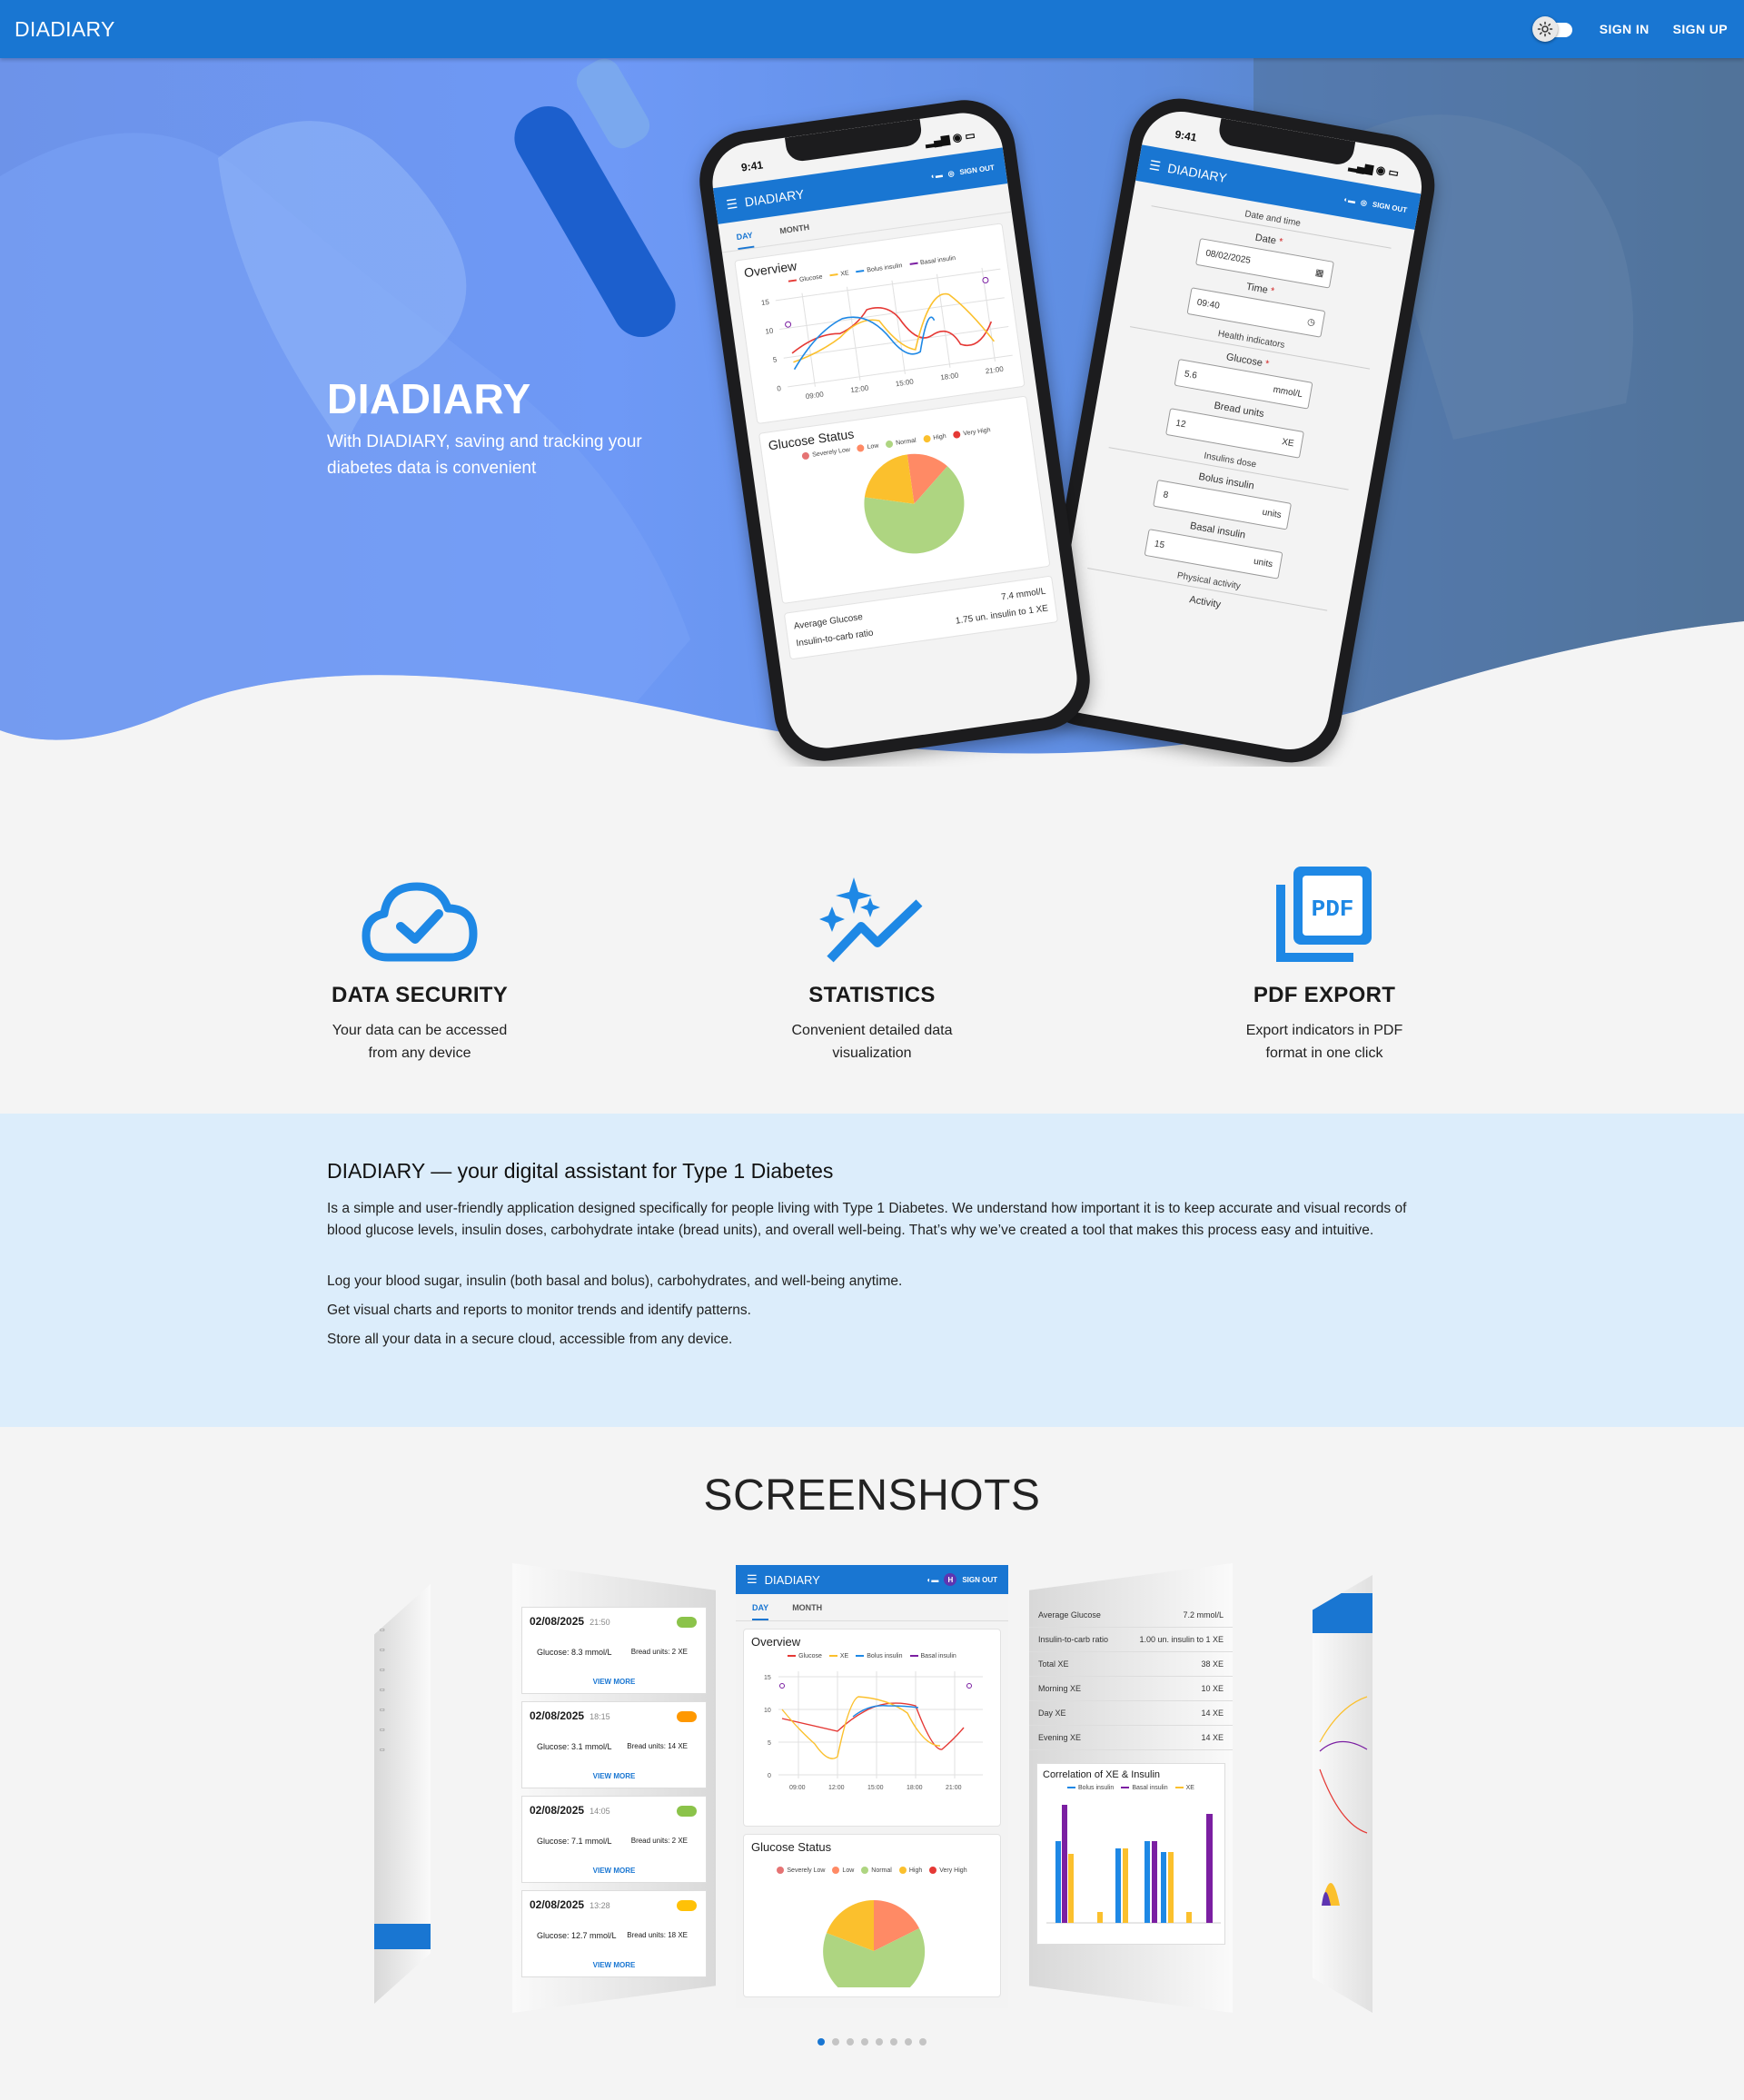  What do you see at coordinates (815, 395) in the screenshot?
I see `x-tick: 09:00` at bounding box center [815, 395].